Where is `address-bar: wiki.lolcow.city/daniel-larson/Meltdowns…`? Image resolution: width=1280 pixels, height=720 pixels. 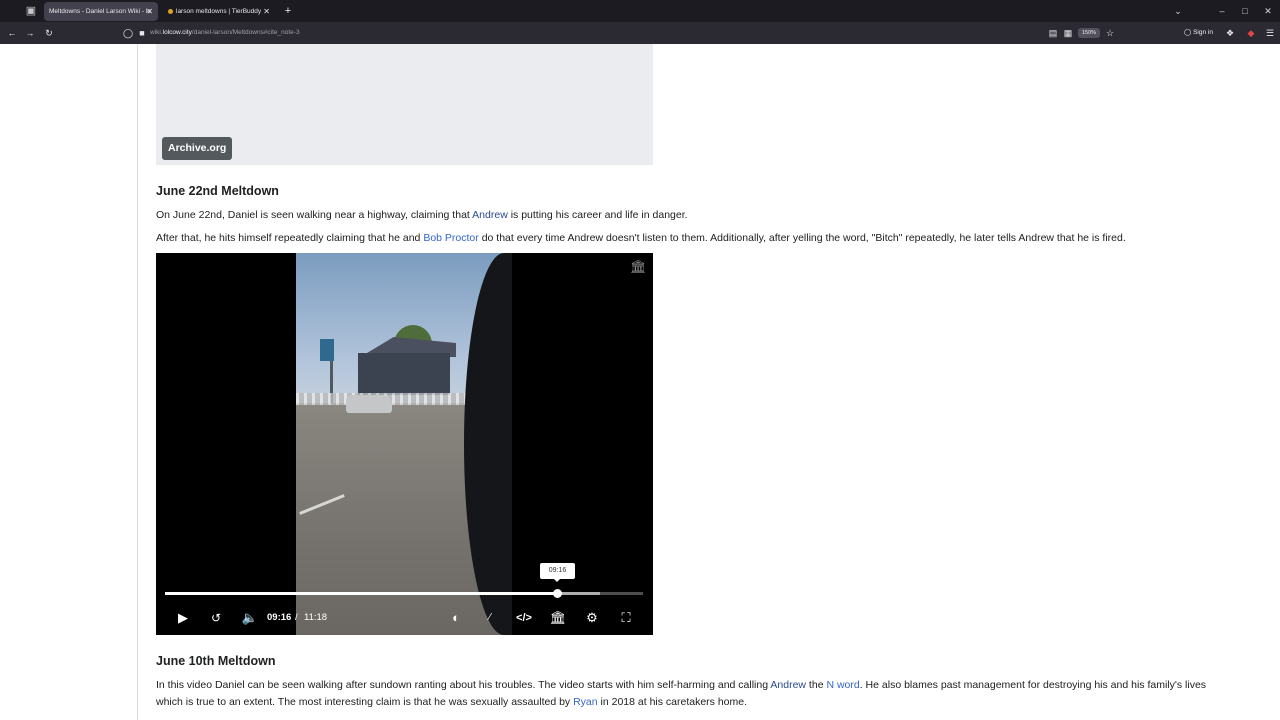
address-bar: wiki.lolcow.city/daniel-larson/Meltdowns… is located at coordinates (225, 33).